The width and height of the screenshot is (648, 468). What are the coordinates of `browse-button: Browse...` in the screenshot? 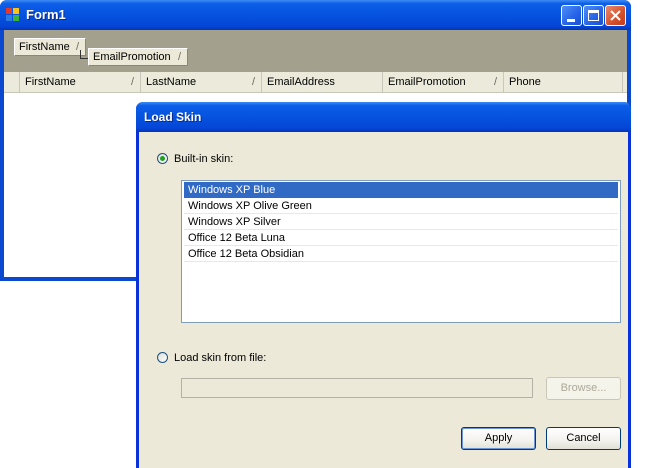 It's located at (583, 388).